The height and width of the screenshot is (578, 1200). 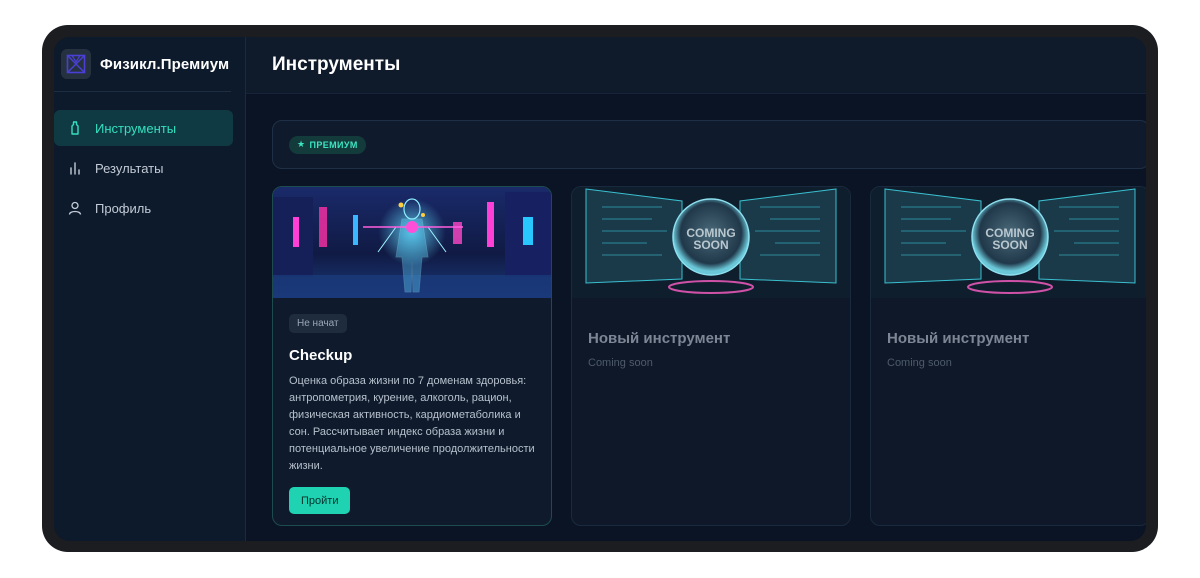 What do you see at coordinates (75, 208) in the screenshot?
I see `user-icon` at bounding box center [75, 208].